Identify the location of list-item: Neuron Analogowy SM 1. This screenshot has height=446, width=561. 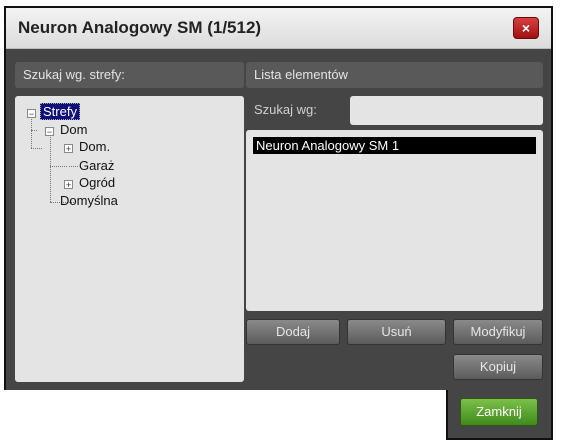
(394, 145).